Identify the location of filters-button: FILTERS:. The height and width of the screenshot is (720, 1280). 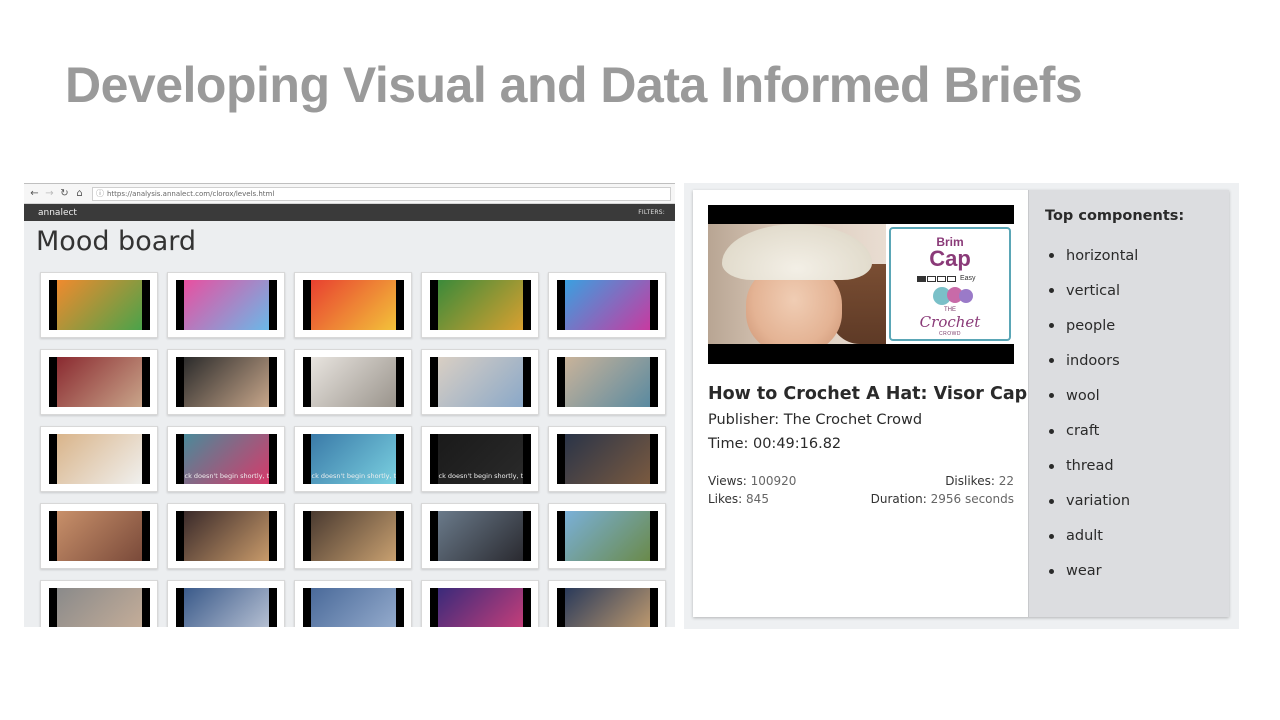
(651, 212).